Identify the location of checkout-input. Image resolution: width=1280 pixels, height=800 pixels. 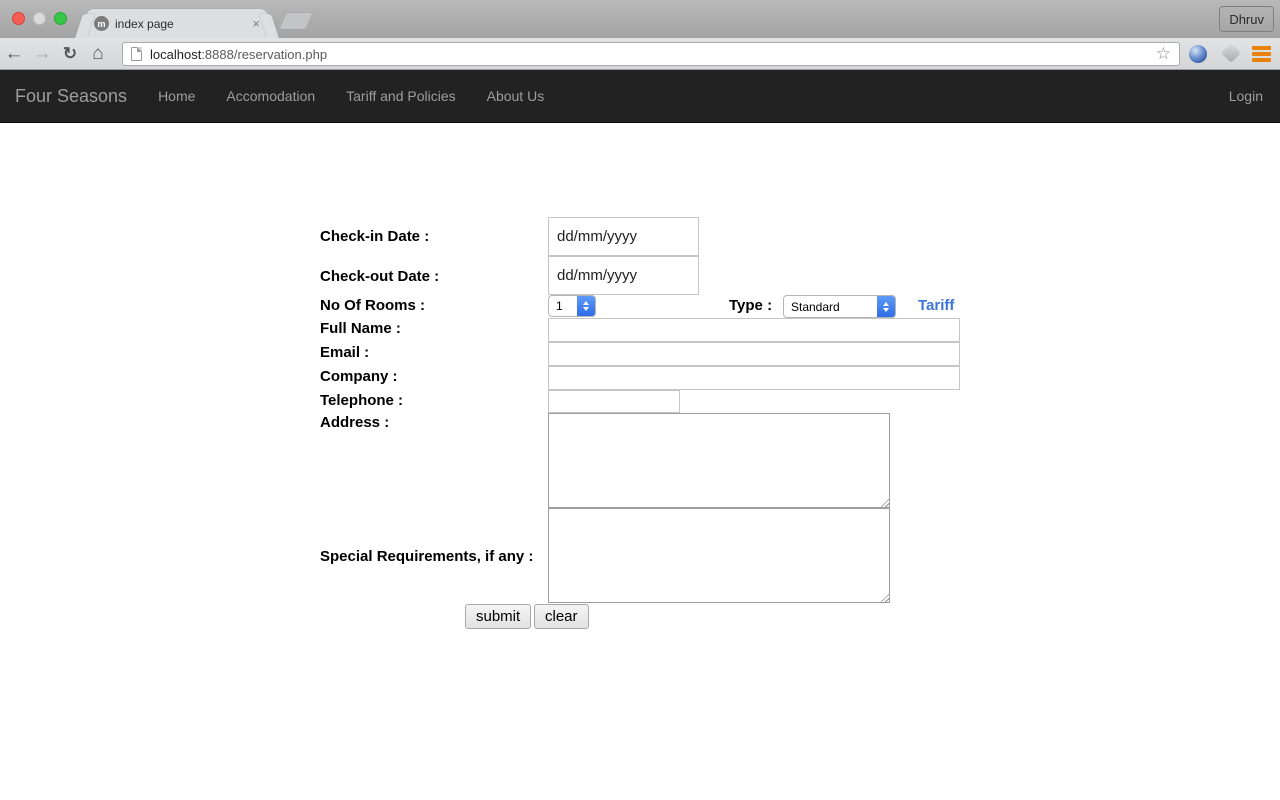
(623, 275).